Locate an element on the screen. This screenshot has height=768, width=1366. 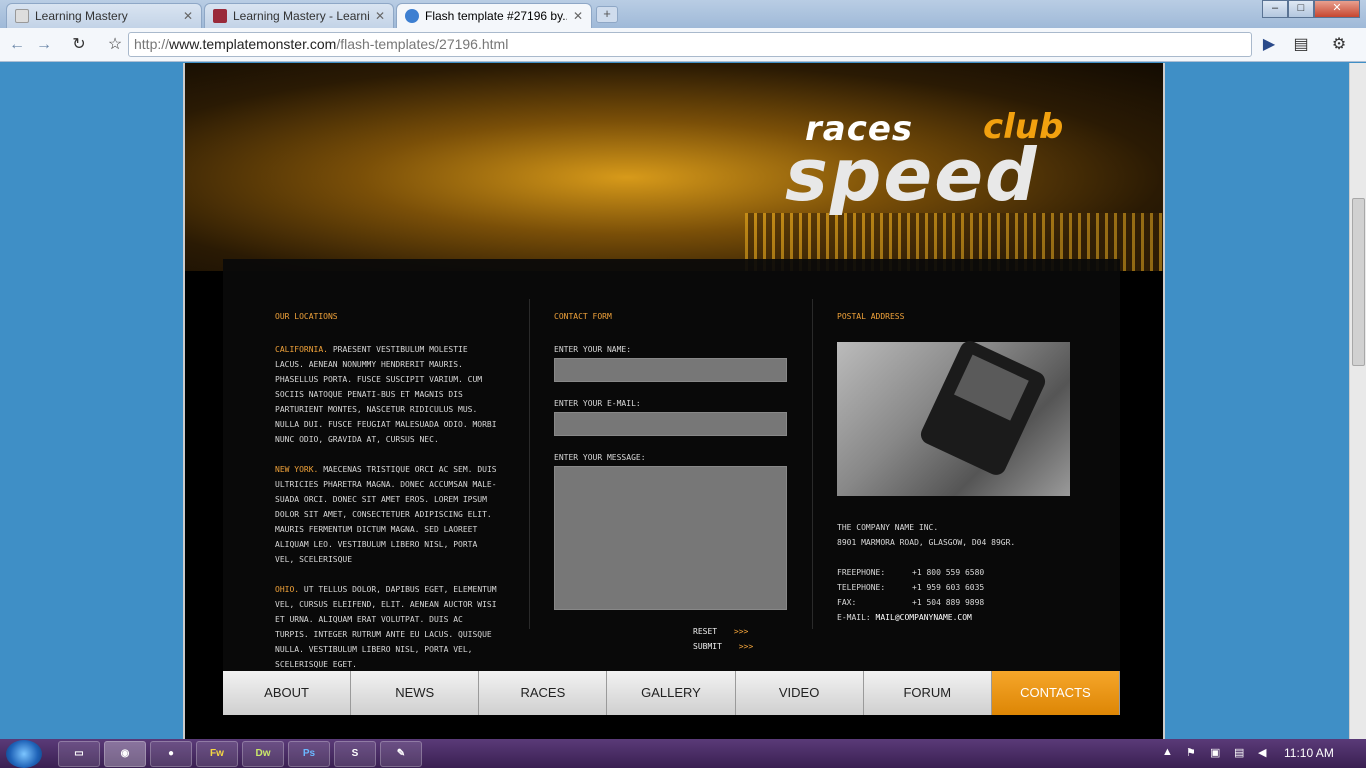
forward-icon: → is located at coordinates (44, 45).